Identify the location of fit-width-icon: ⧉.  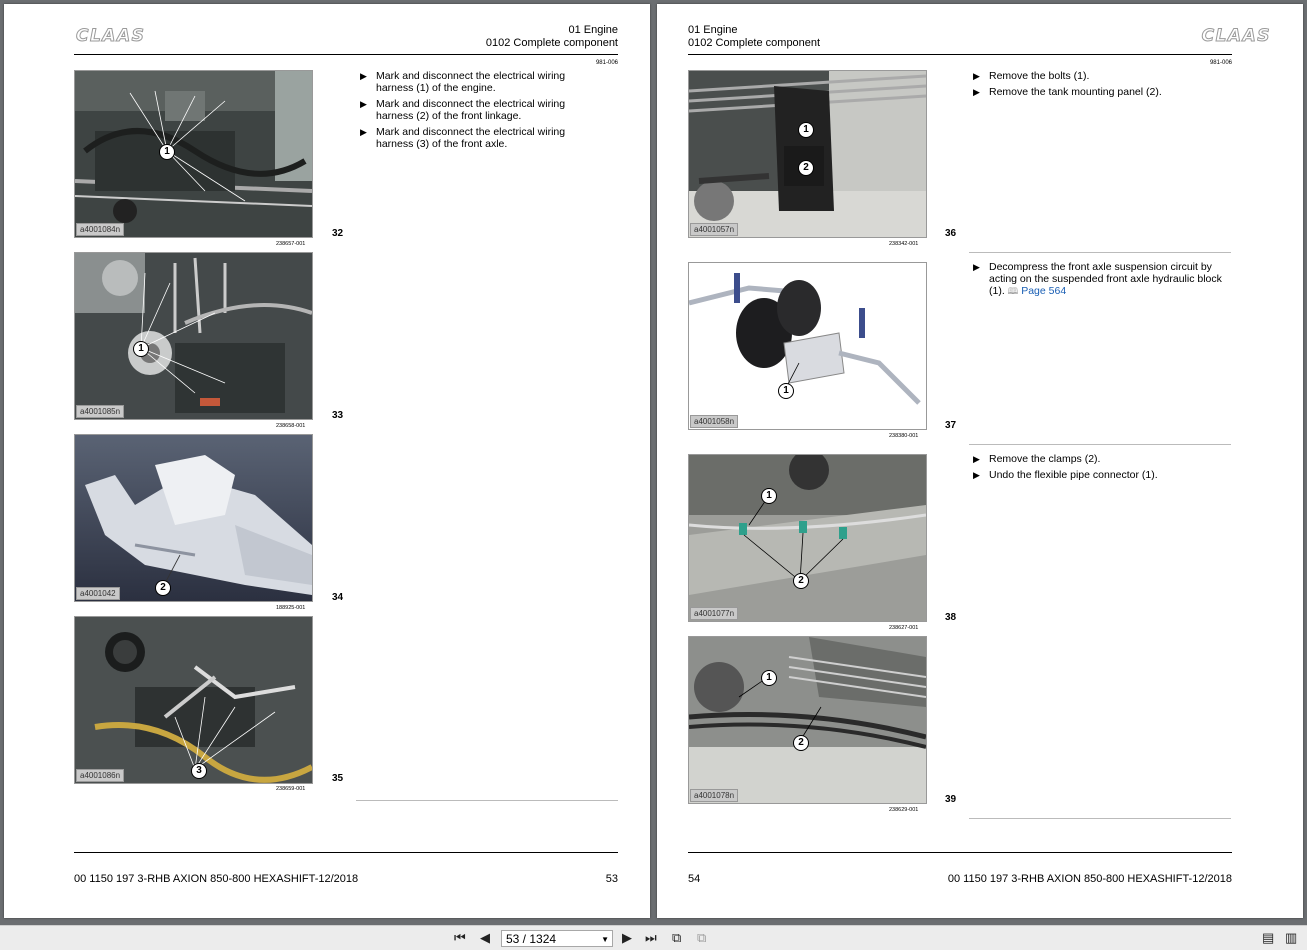
(701, 938).